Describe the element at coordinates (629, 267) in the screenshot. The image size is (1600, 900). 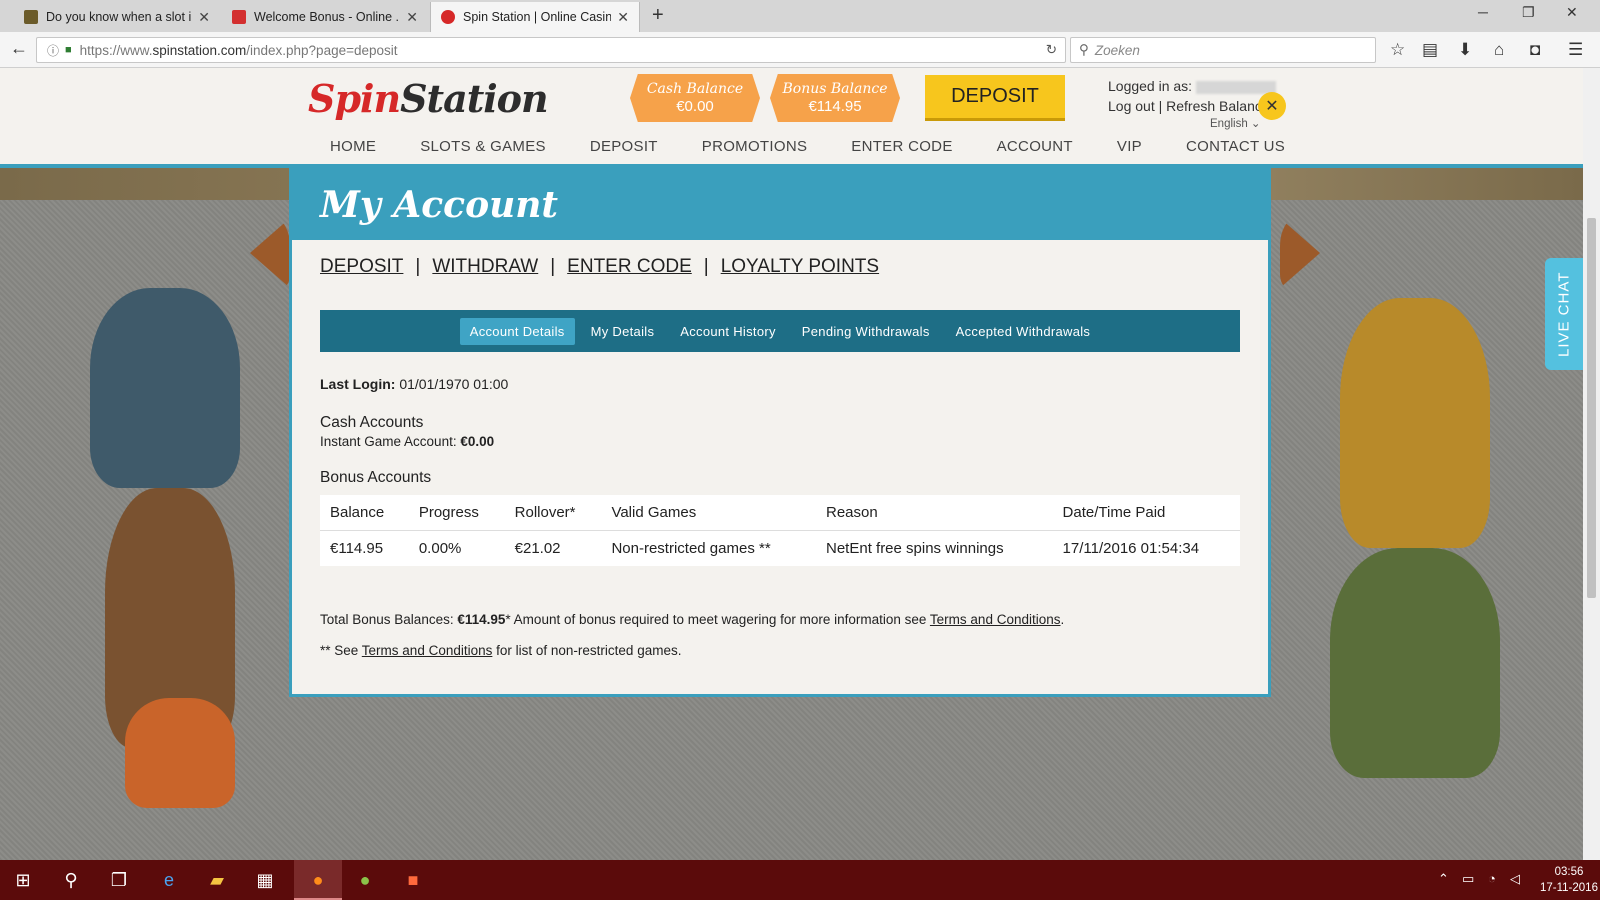
I see `account-link-enter-code: ENTER CODE` at that location.